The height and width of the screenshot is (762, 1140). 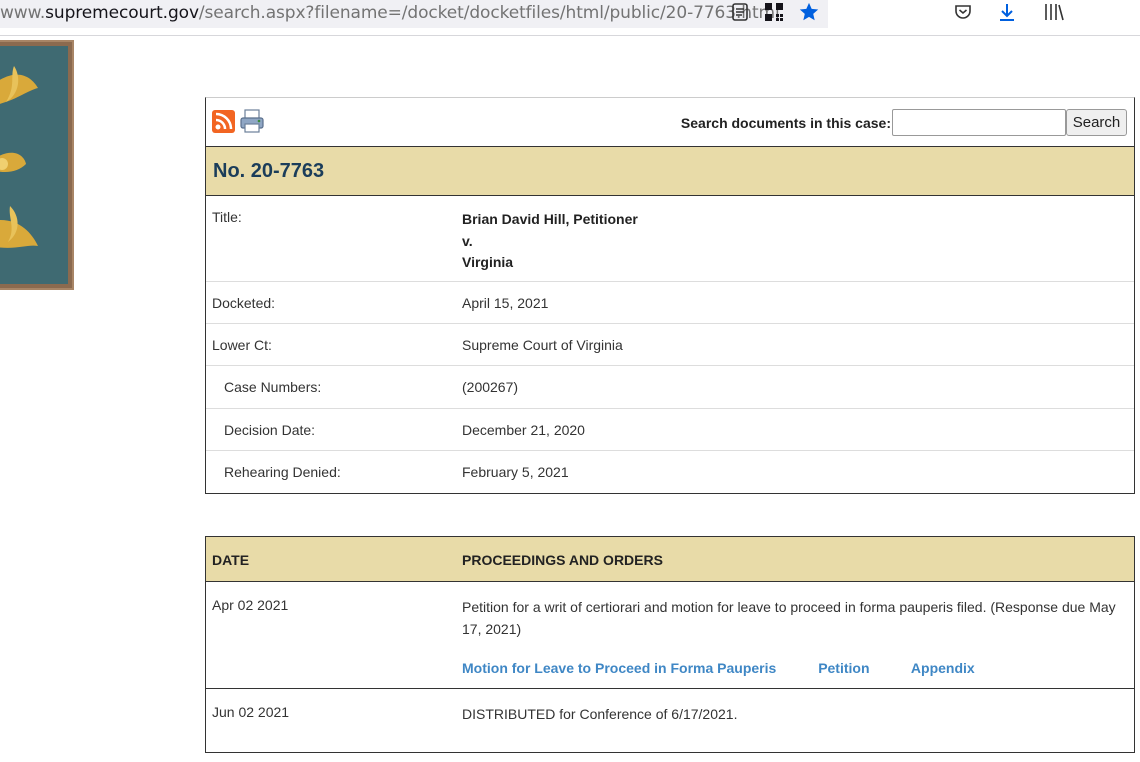 I want to click on respondent-name: Virginia, so click(x=488, y=262).